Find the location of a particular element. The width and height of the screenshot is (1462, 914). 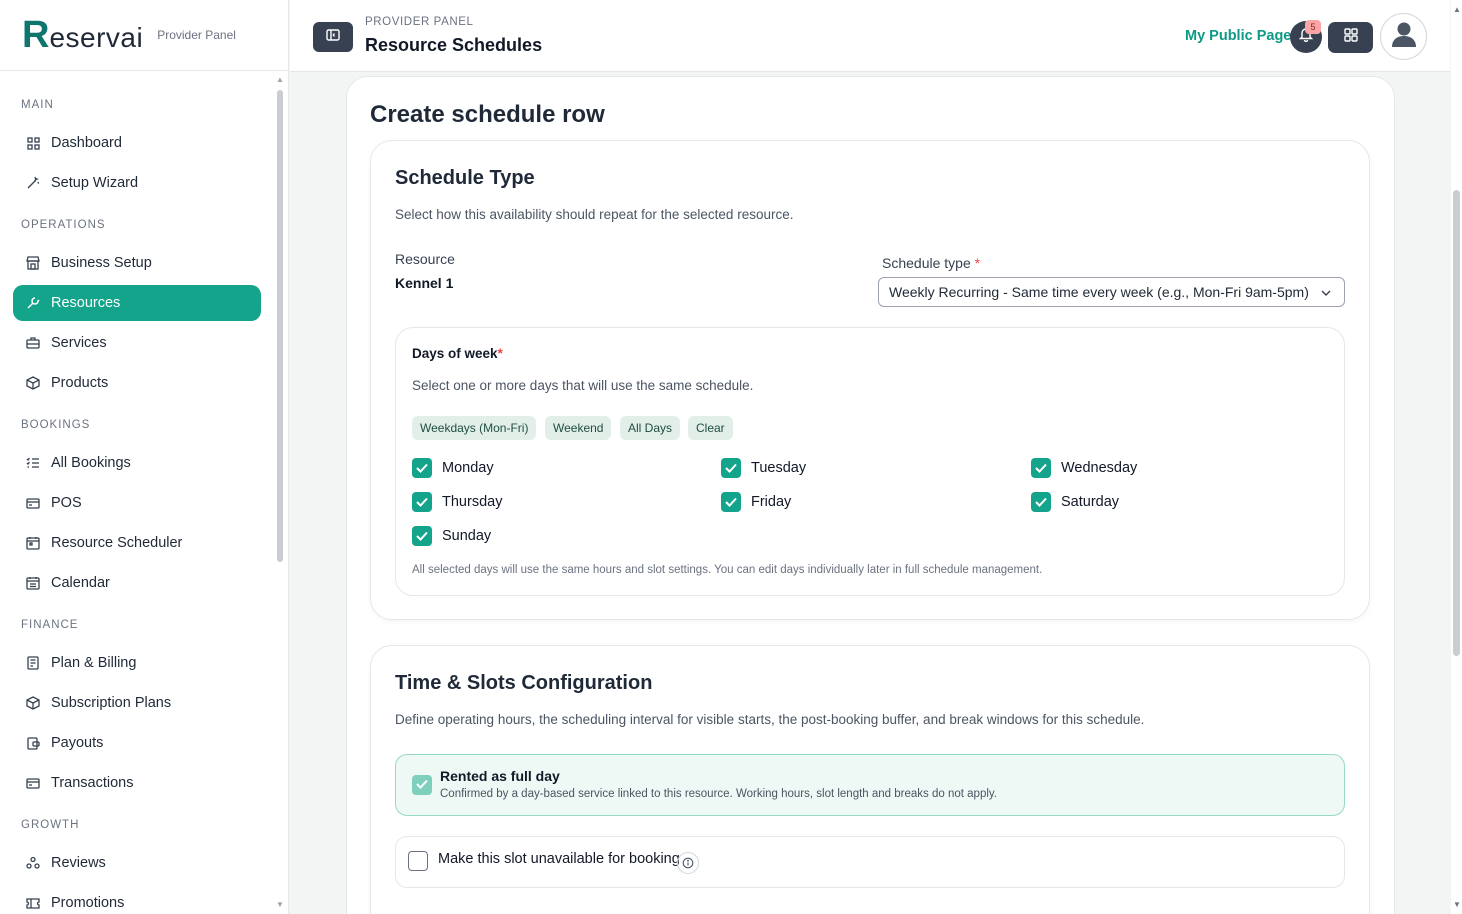

sidebar-item-label: POS is located at coordinates (66, 503).